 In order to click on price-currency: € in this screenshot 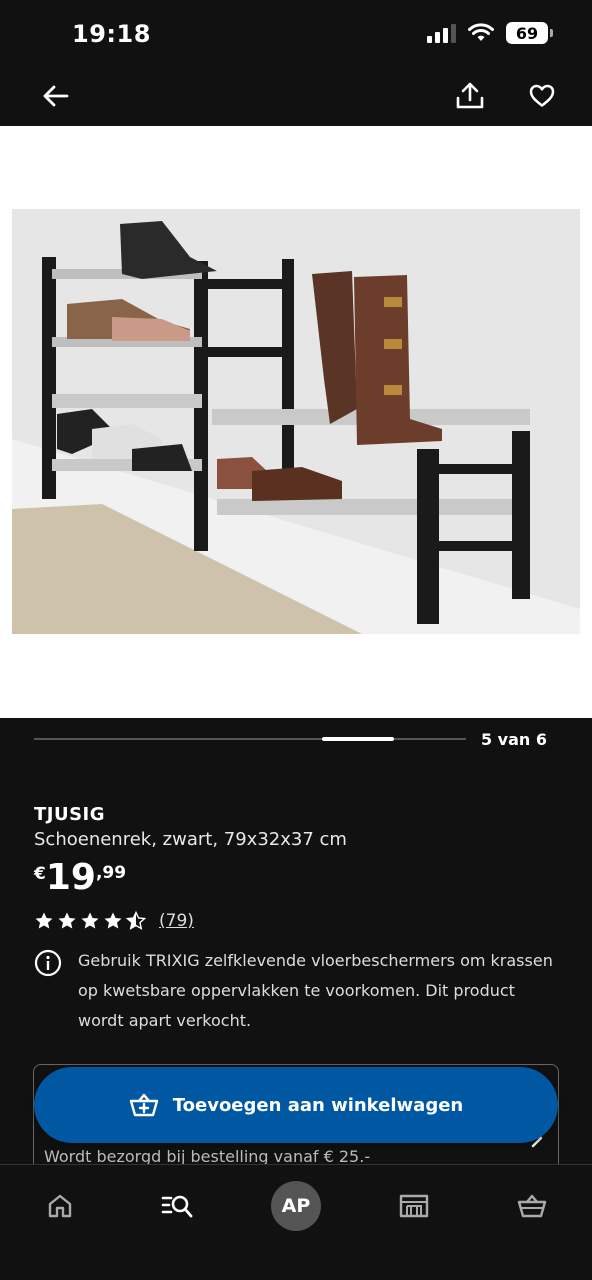, I will do `click(40, 874)`.